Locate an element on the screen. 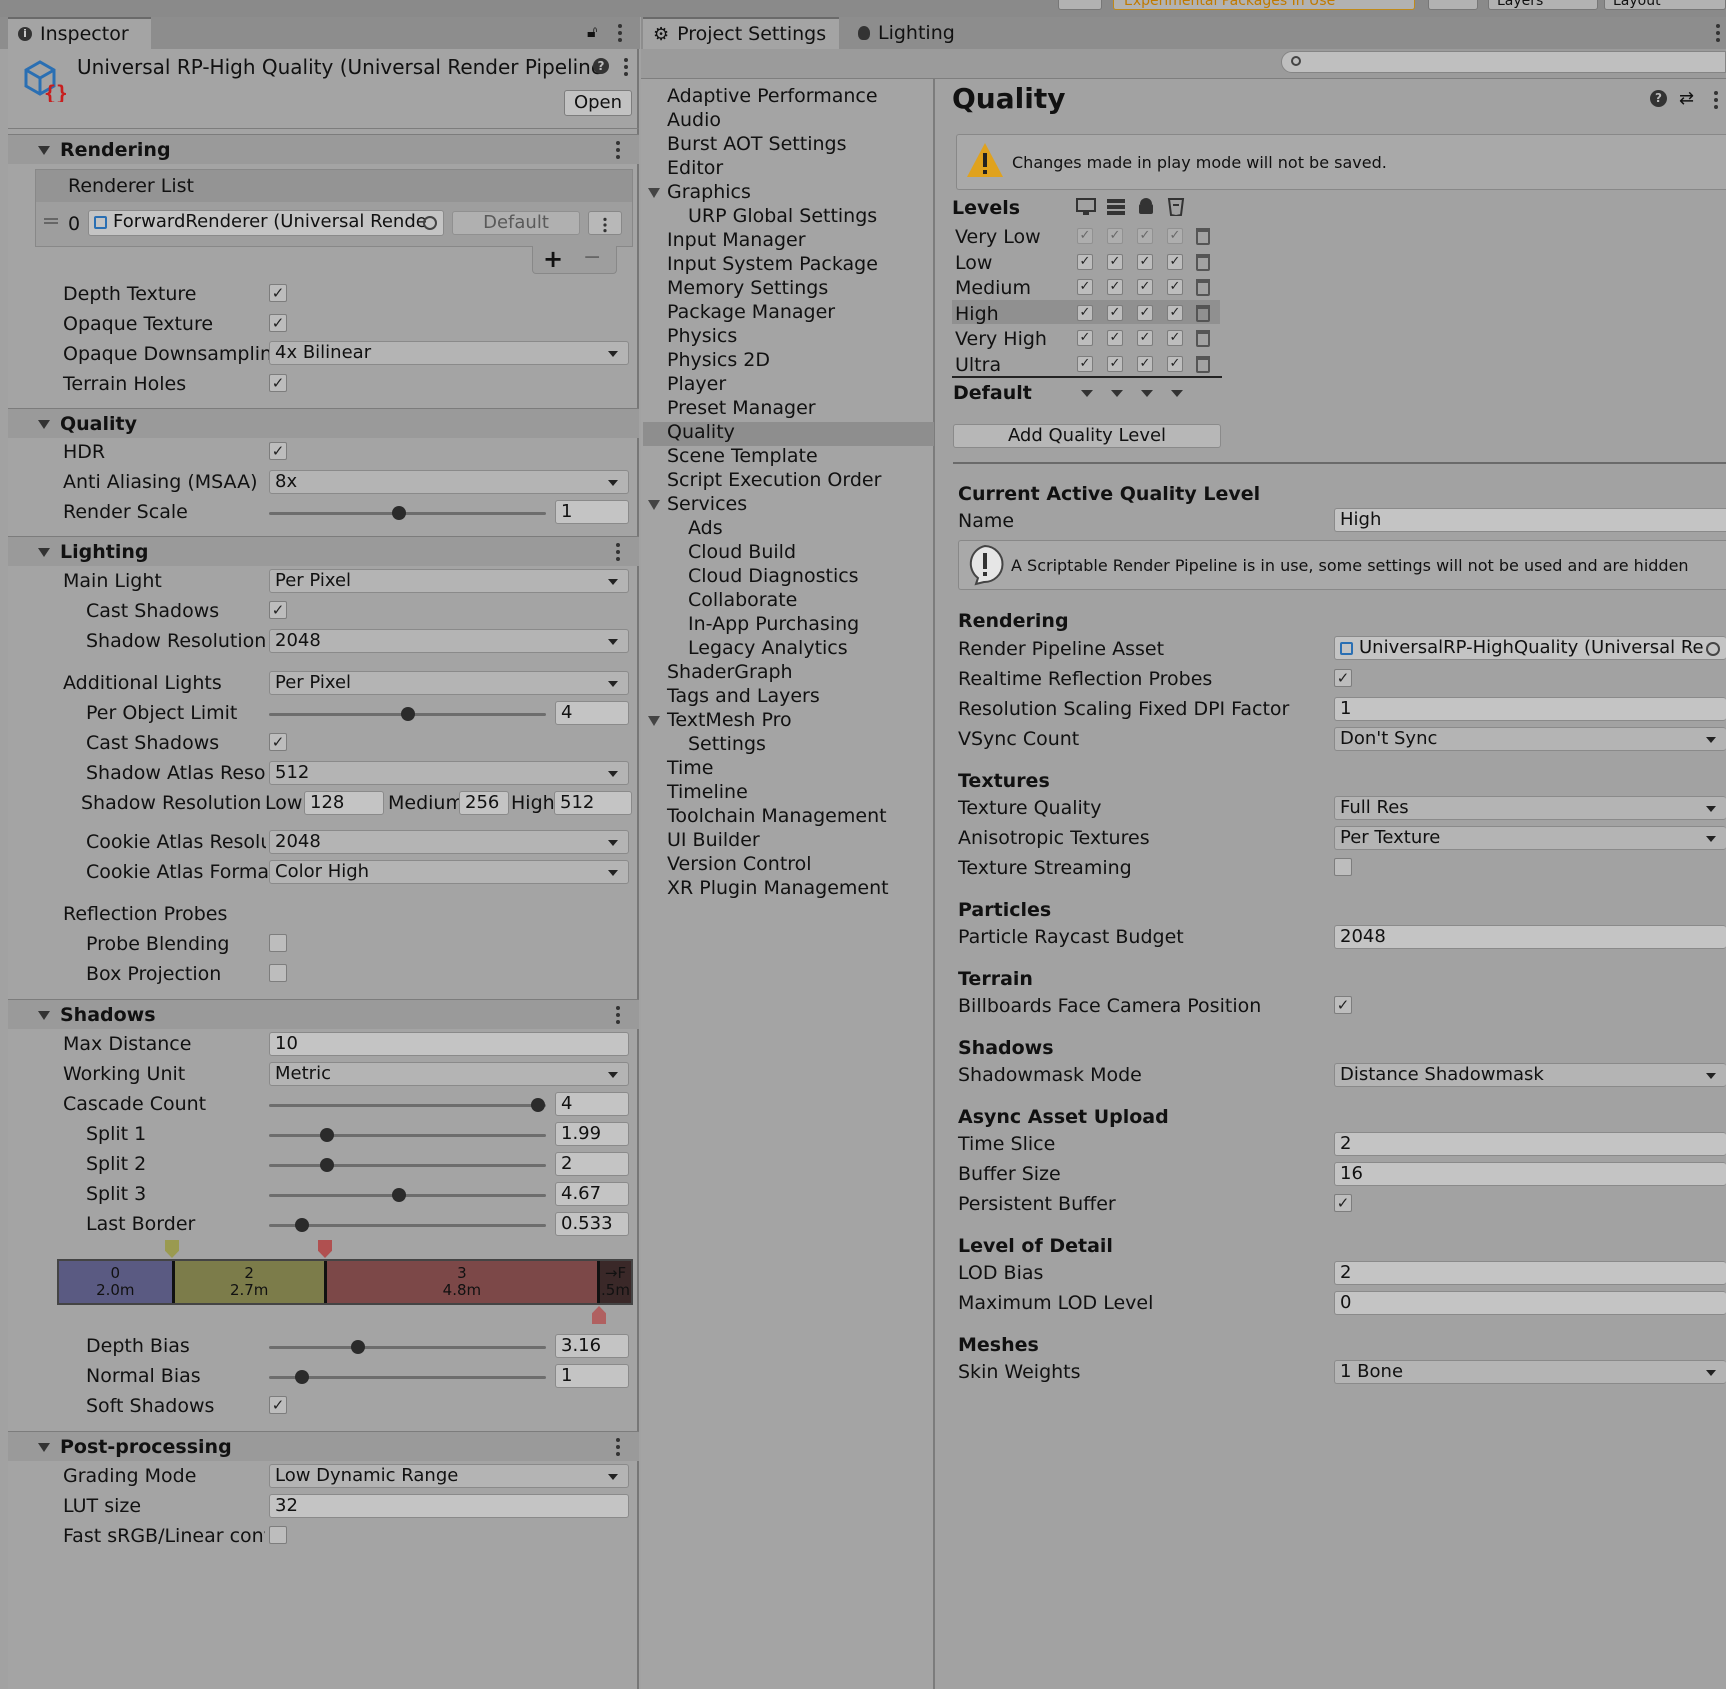 This screenshot has width=1726, height=1689. depth-texture-checkbox: ✓ is located at coordinates (278, 293).